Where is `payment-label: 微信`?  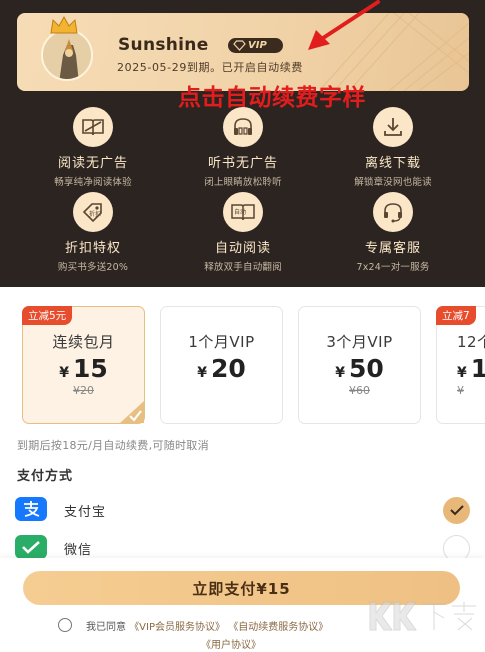
payment-label: 微信 is located at coordinates (78, 550).